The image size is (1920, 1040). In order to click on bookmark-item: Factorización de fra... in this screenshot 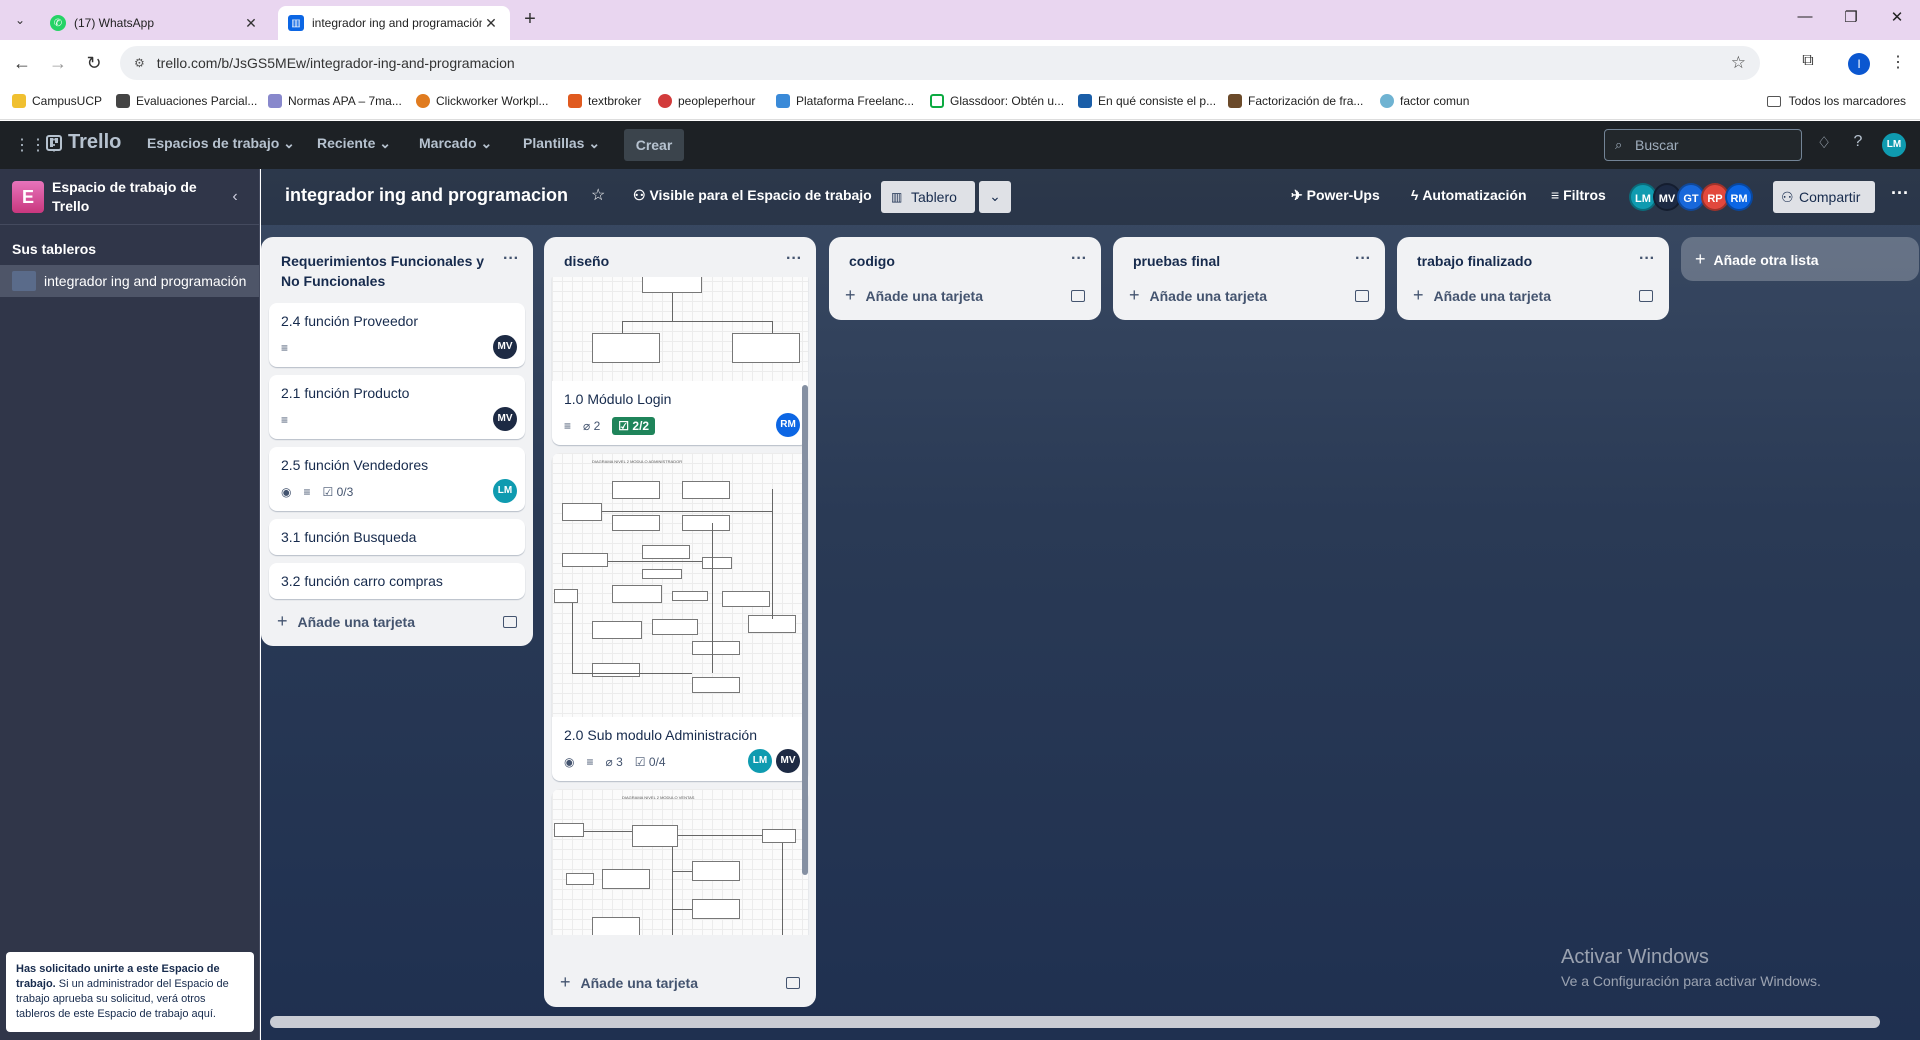, I will do `click(1295, 101)`.